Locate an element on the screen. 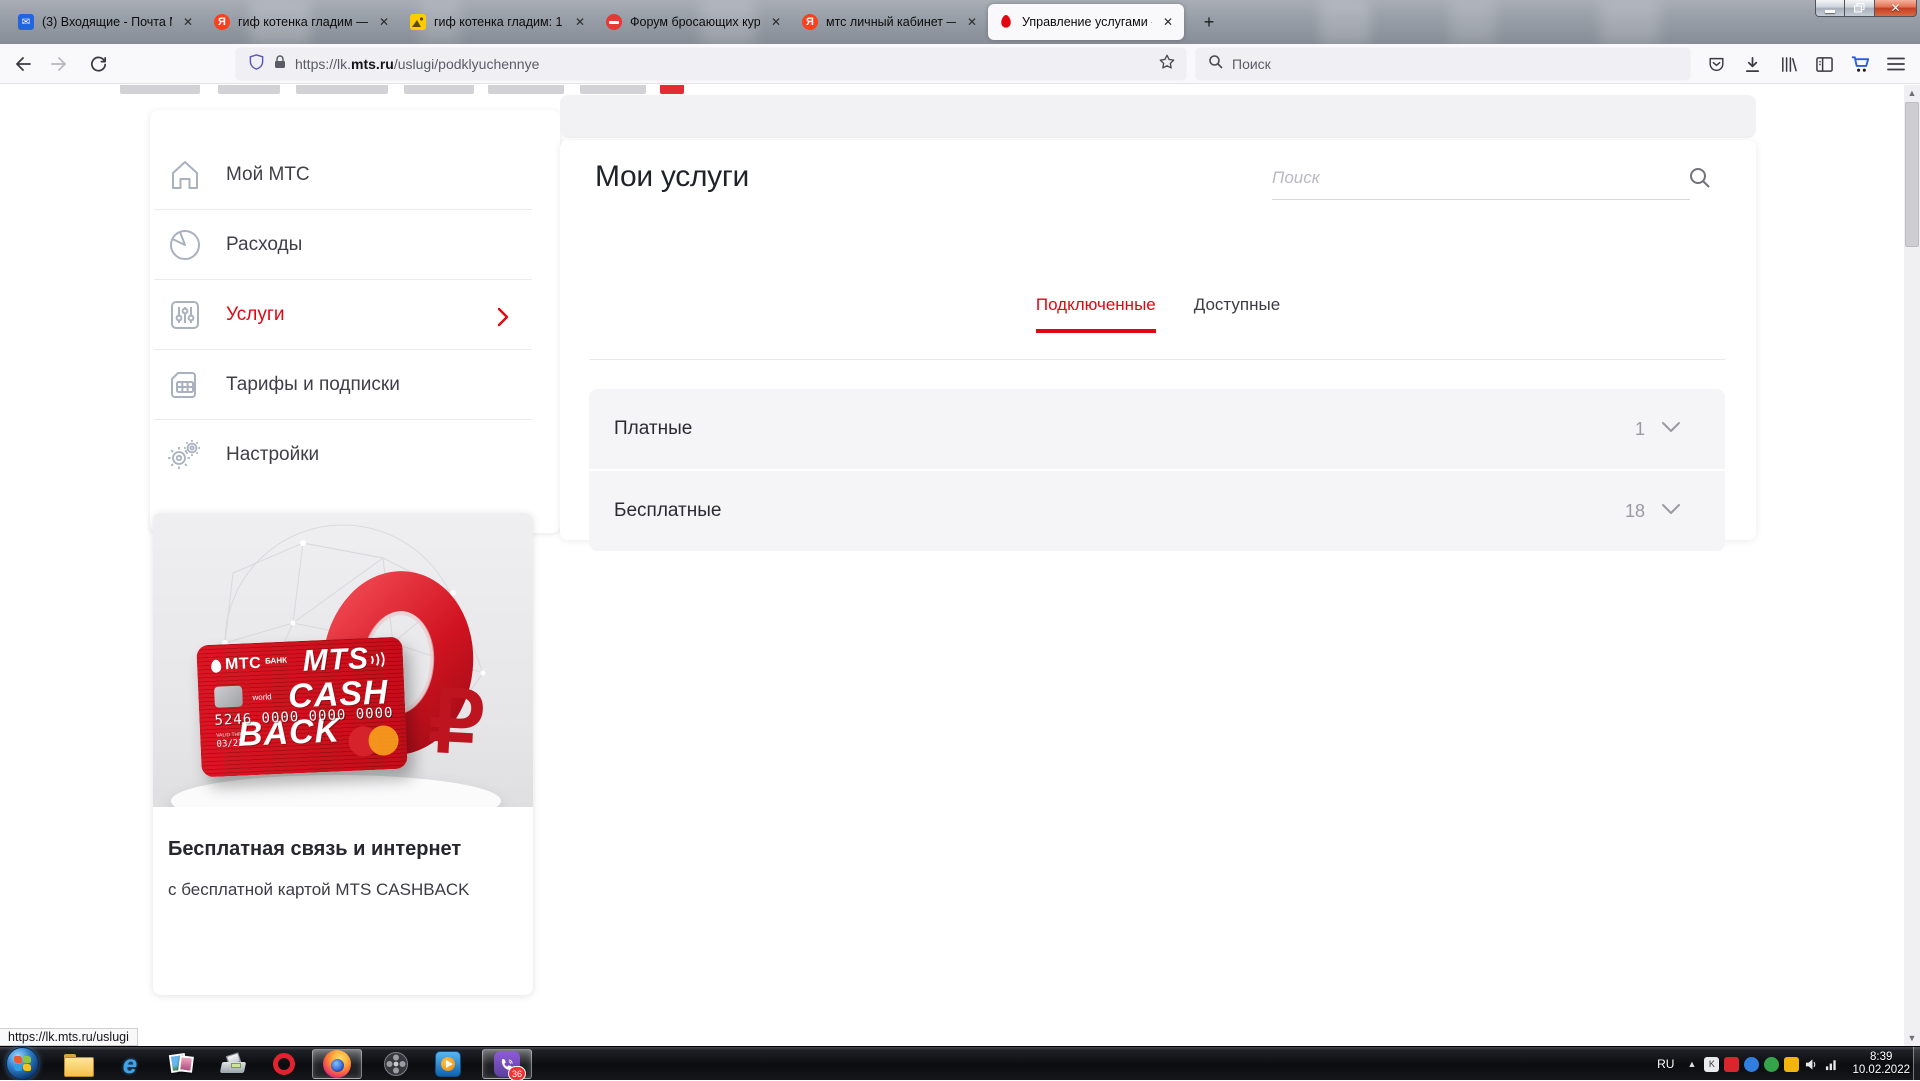 The height and width of the screenshot is (1081, 1920). bookmark-star-icon is located at coordinates (1167, 64).